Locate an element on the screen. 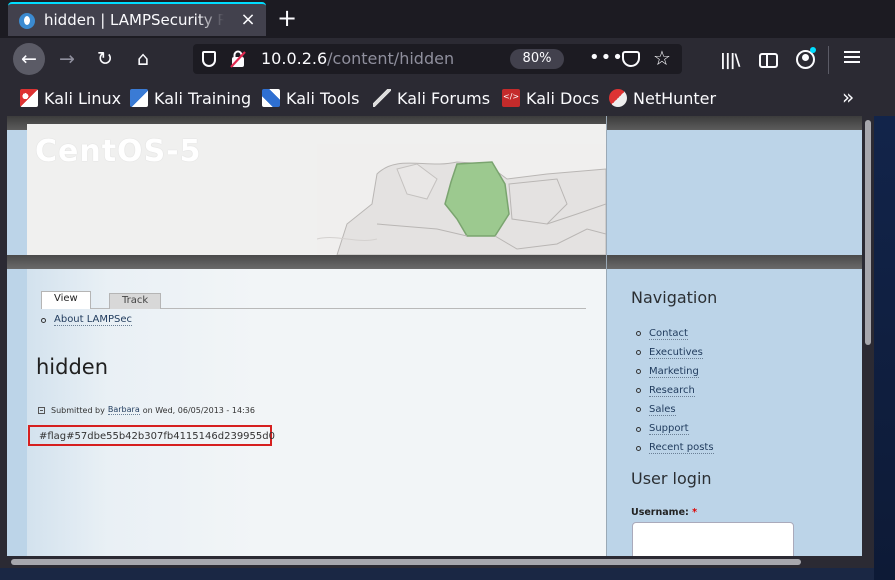  list-item: Marketing is located at coordinates (675, 371).